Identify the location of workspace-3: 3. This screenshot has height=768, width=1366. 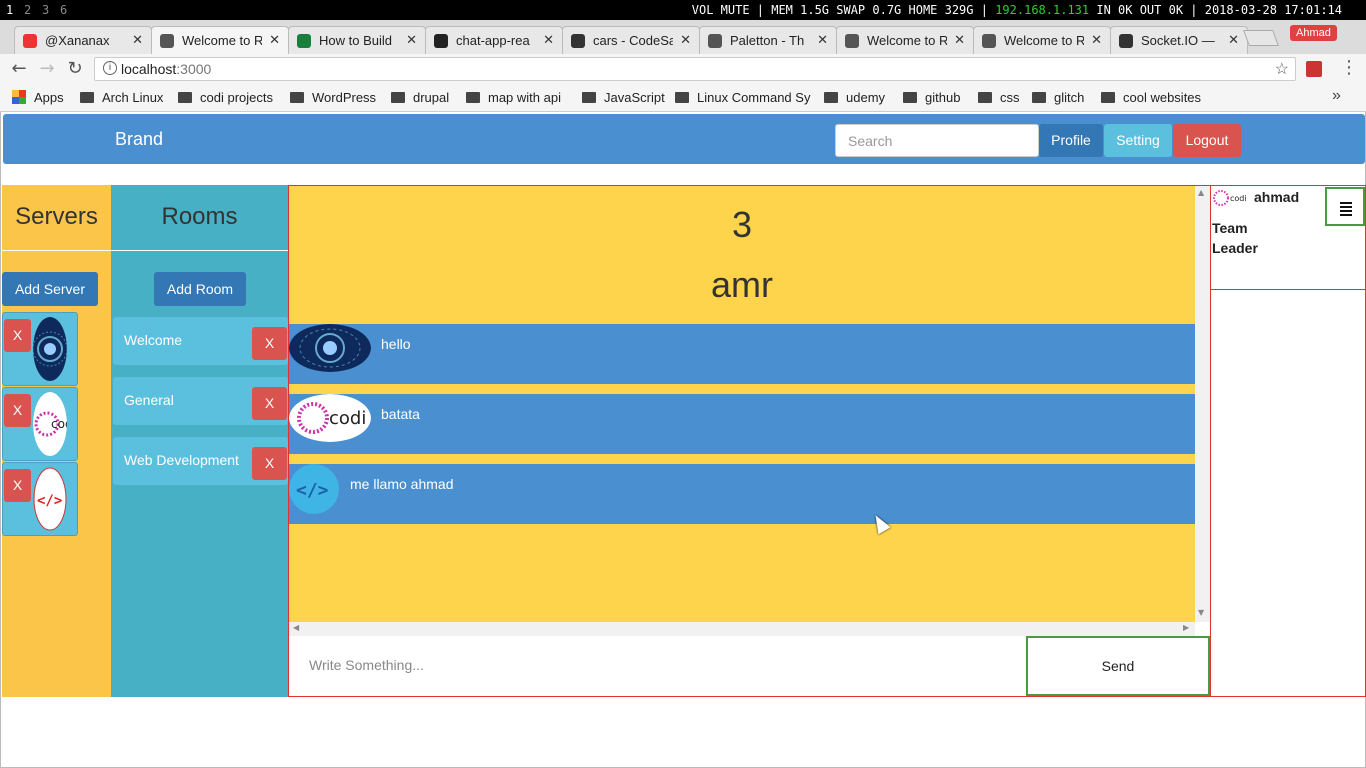
(45, 10).